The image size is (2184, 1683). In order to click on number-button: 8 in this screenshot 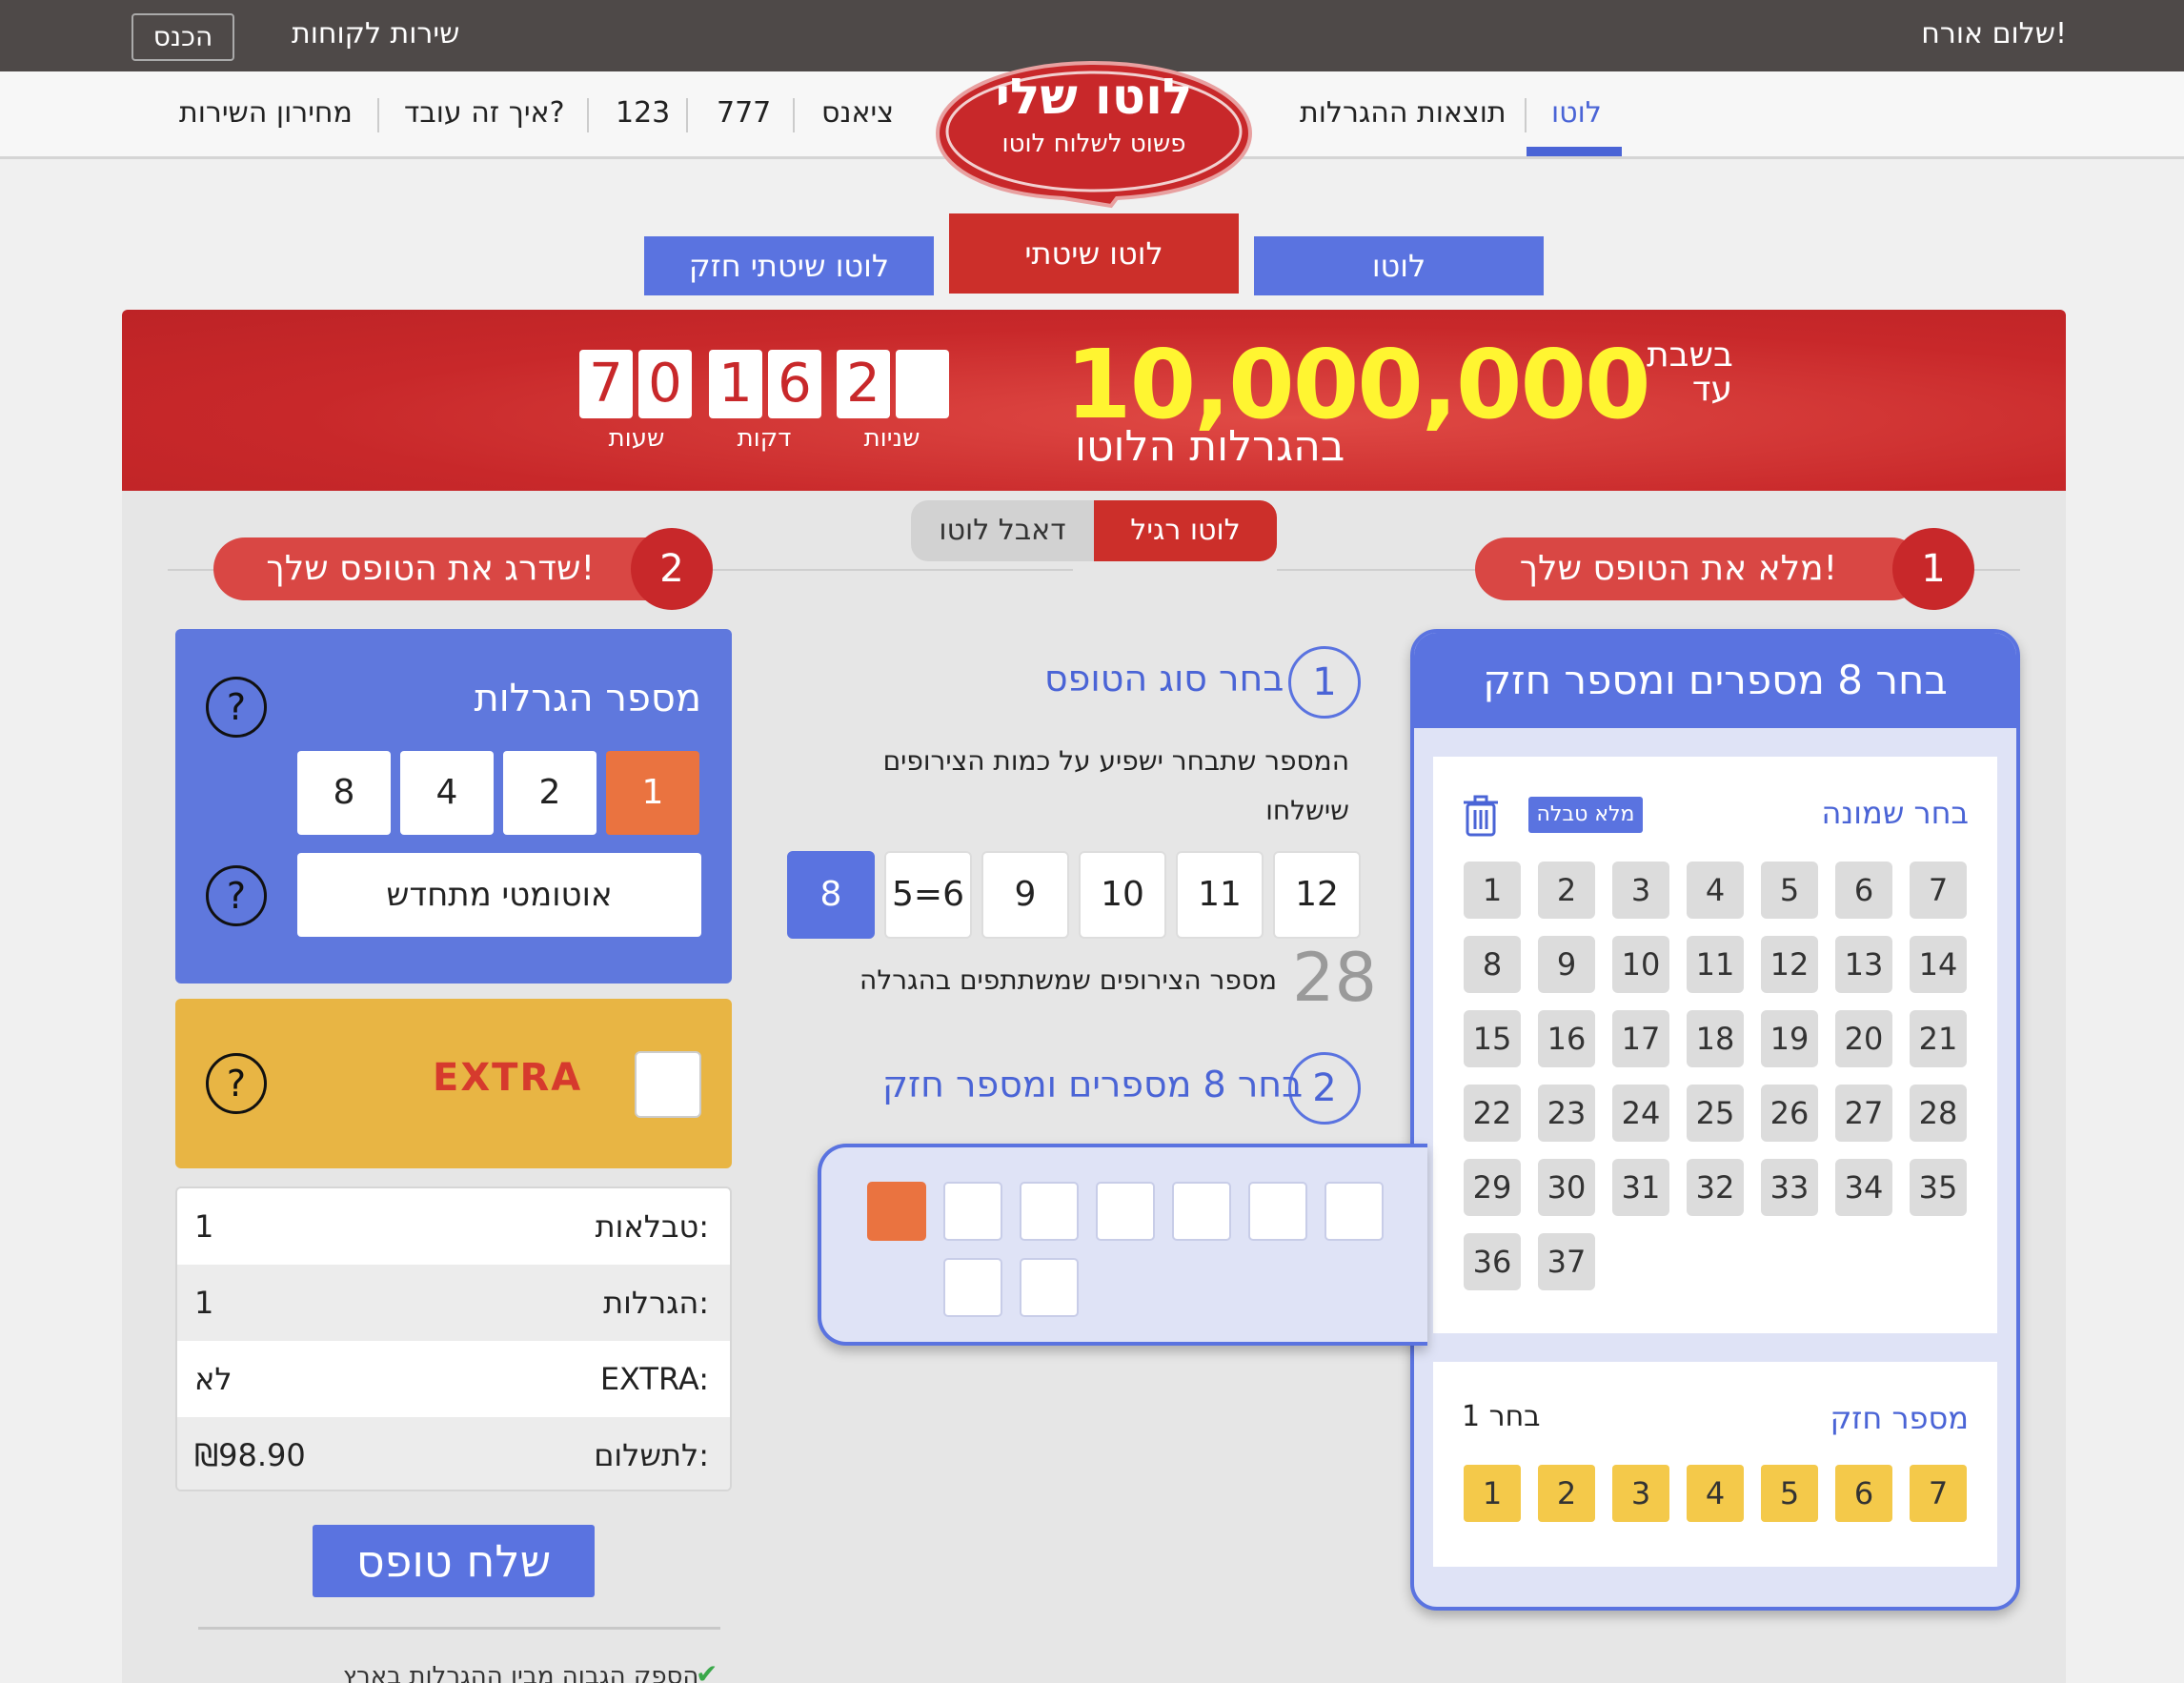, I will do `click(1493, 964)`.